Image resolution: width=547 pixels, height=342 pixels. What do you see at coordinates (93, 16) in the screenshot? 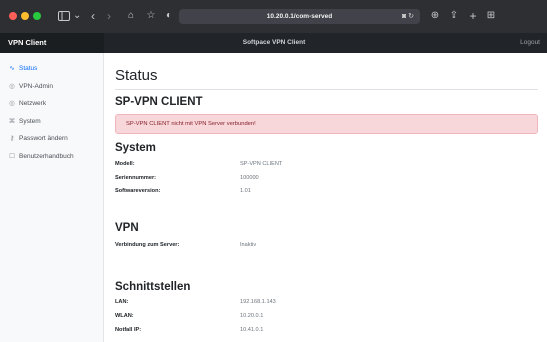
I see `back-button: ‹` at bounding box center [93, 16].